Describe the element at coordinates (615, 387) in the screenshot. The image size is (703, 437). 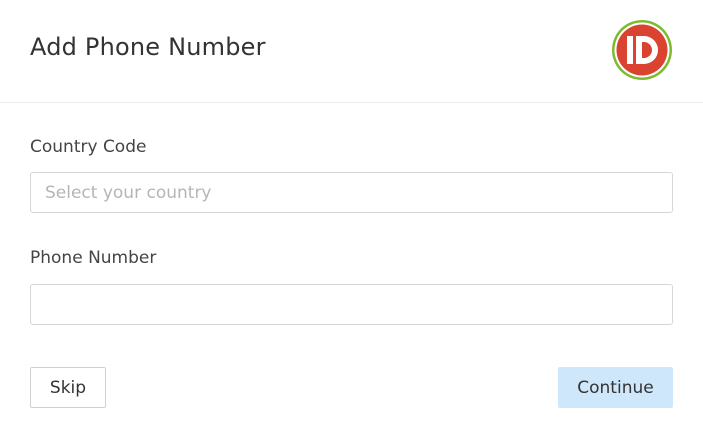
I see `continue-button: Continue` at that location.